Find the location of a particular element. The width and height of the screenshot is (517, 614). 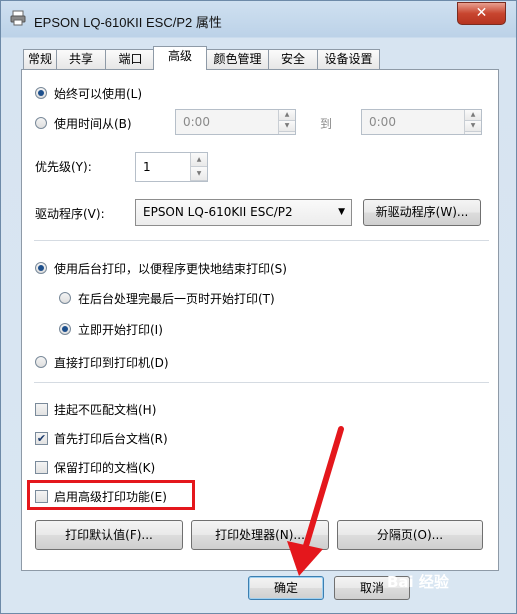

after-last-page-label: 在后台处理完最后一页时开始打印(T) is located at coordinates (176, 299).